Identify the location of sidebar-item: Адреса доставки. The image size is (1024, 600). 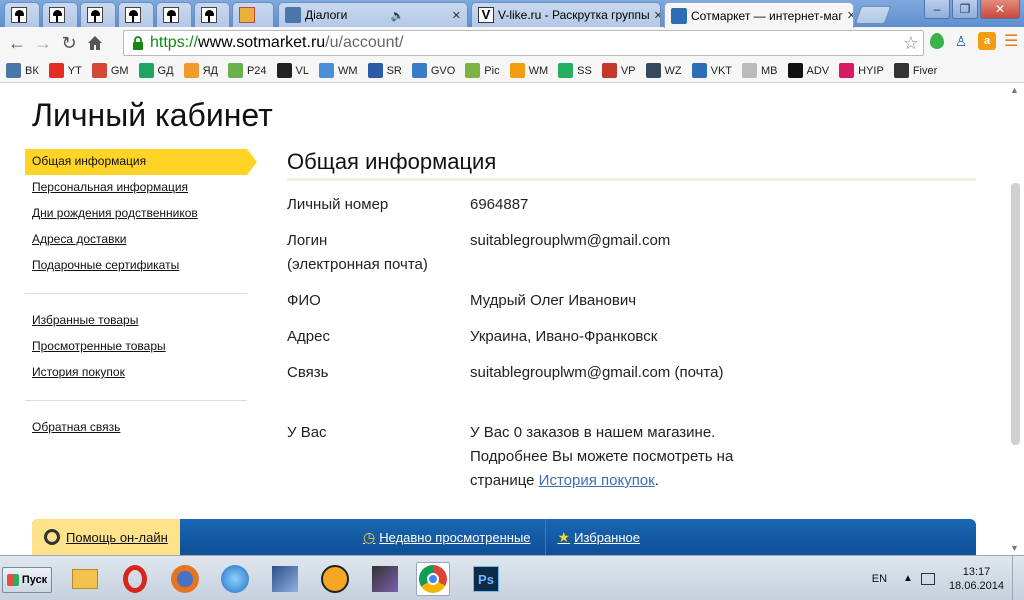
(141, 240).